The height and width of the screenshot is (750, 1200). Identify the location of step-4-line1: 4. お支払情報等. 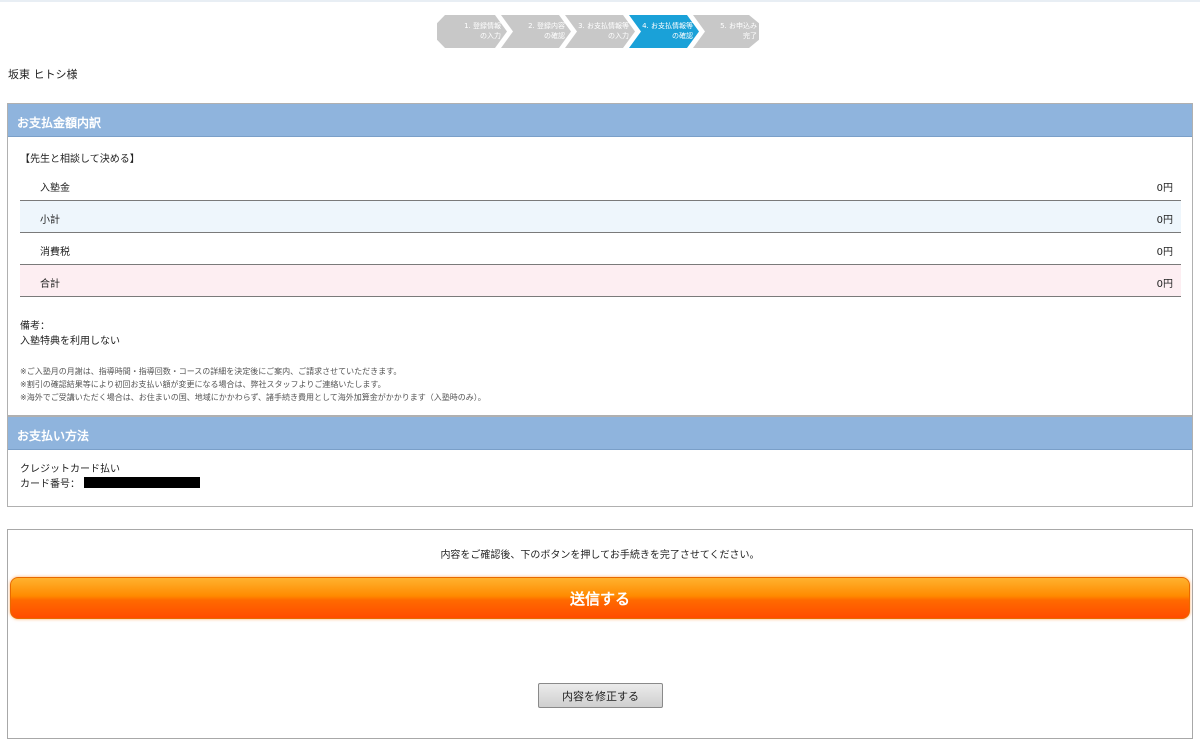
(667, 26).